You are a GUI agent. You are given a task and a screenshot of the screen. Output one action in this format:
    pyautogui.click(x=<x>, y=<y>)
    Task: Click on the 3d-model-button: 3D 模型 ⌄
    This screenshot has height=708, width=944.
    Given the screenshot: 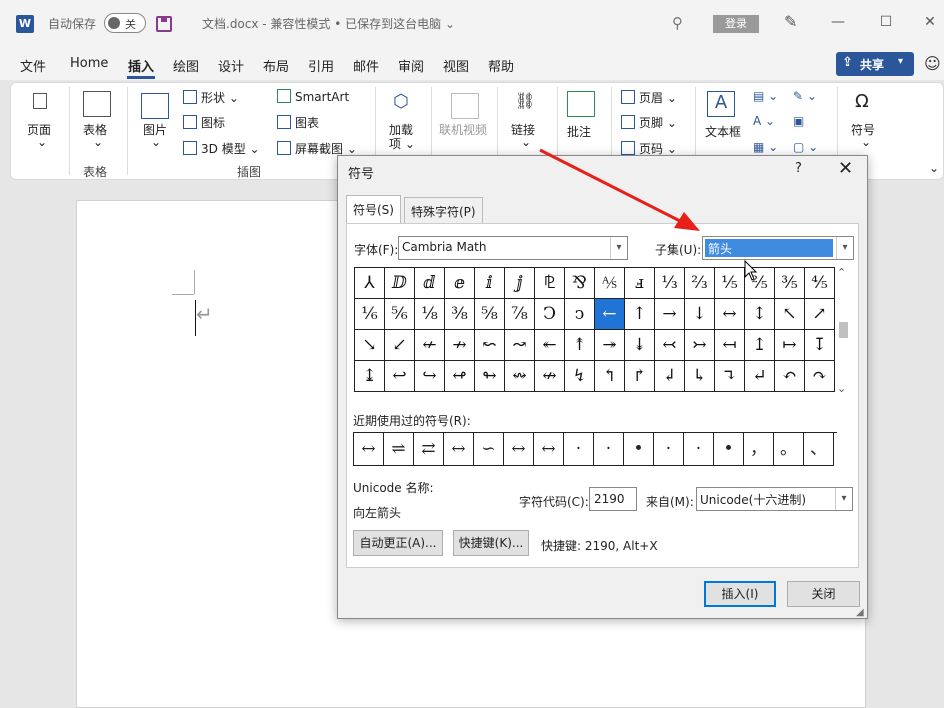 What is the action you would take?
    pyautogui.click(x=221, y=148)
    